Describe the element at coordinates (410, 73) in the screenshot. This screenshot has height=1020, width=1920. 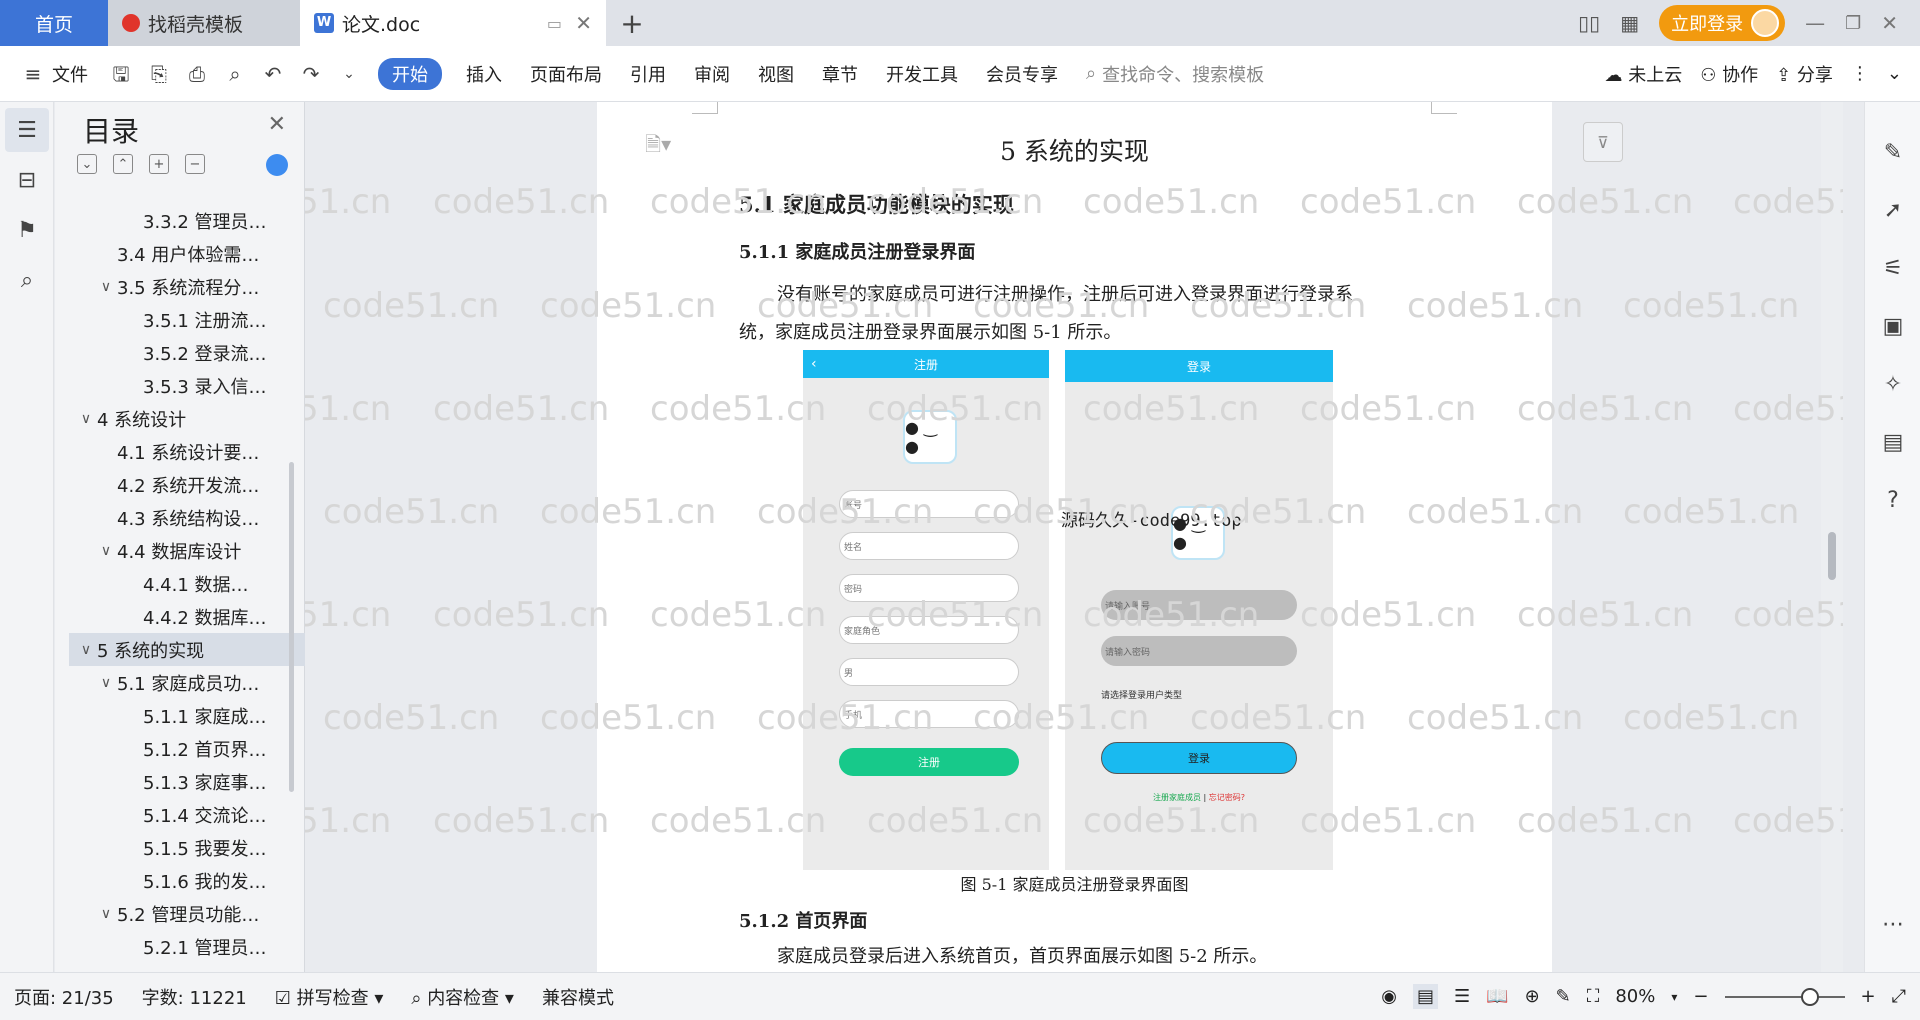
I see `tab-start: 开始` at that location.